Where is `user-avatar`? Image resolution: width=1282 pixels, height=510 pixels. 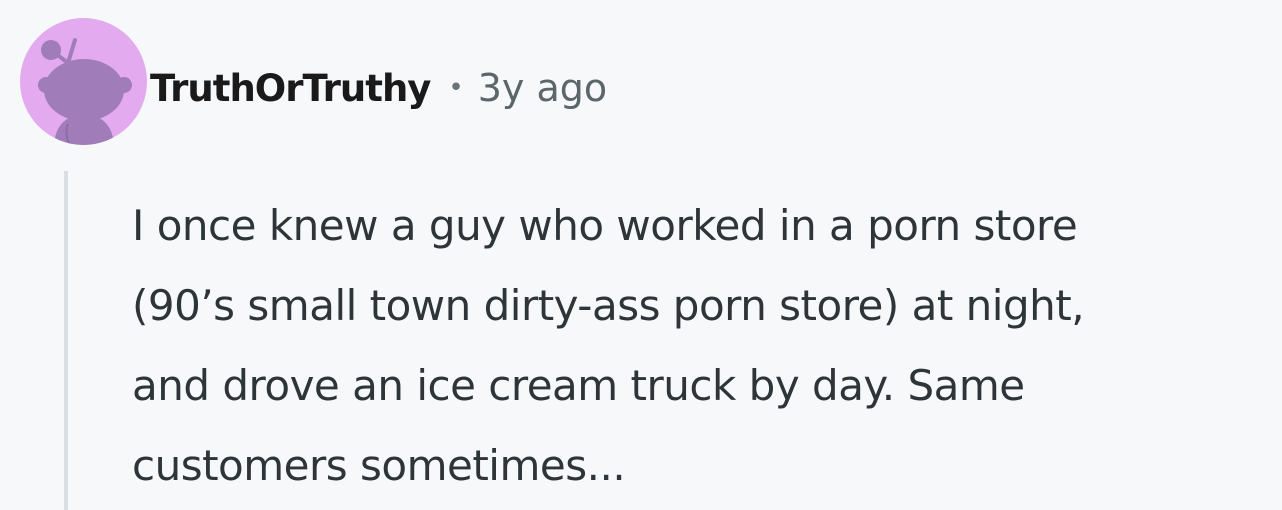 user-avatar is located at coordinates (83, 81).